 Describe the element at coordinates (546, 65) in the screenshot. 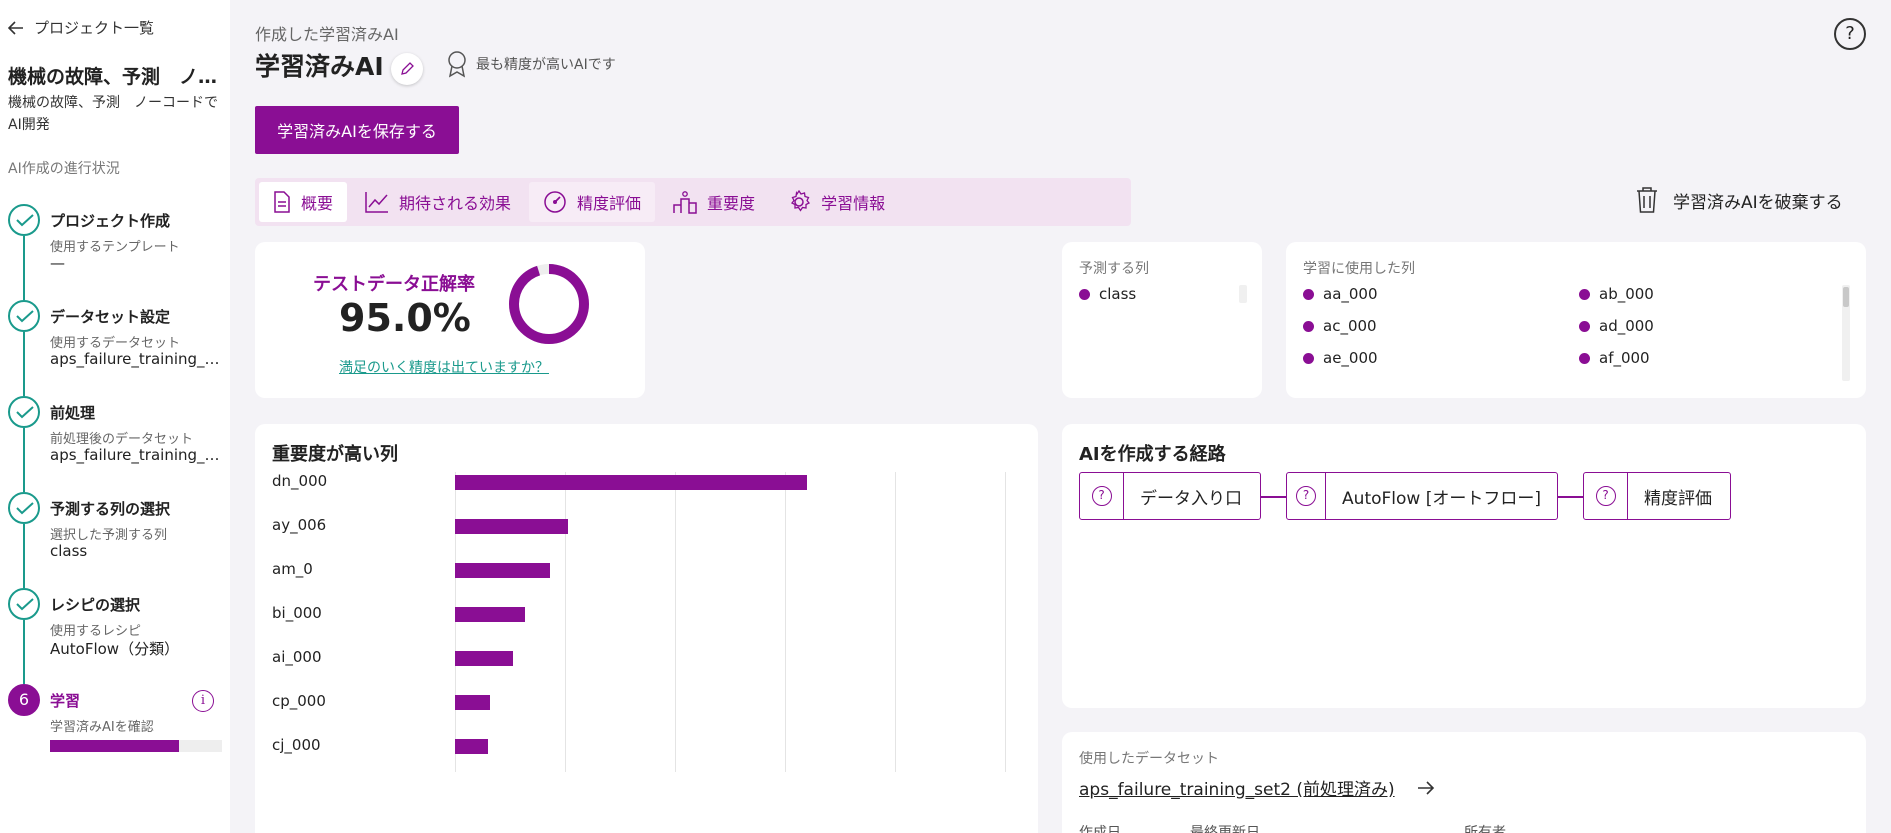

I see `best-note-text: 最も精度が高いAIです` at that location.